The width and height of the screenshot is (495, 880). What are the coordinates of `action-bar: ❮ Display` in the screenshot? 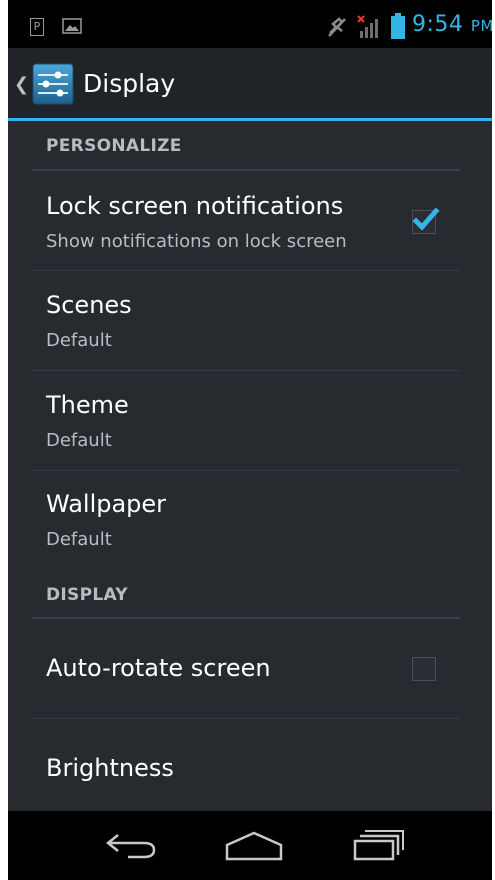 It's located at (250, 84).